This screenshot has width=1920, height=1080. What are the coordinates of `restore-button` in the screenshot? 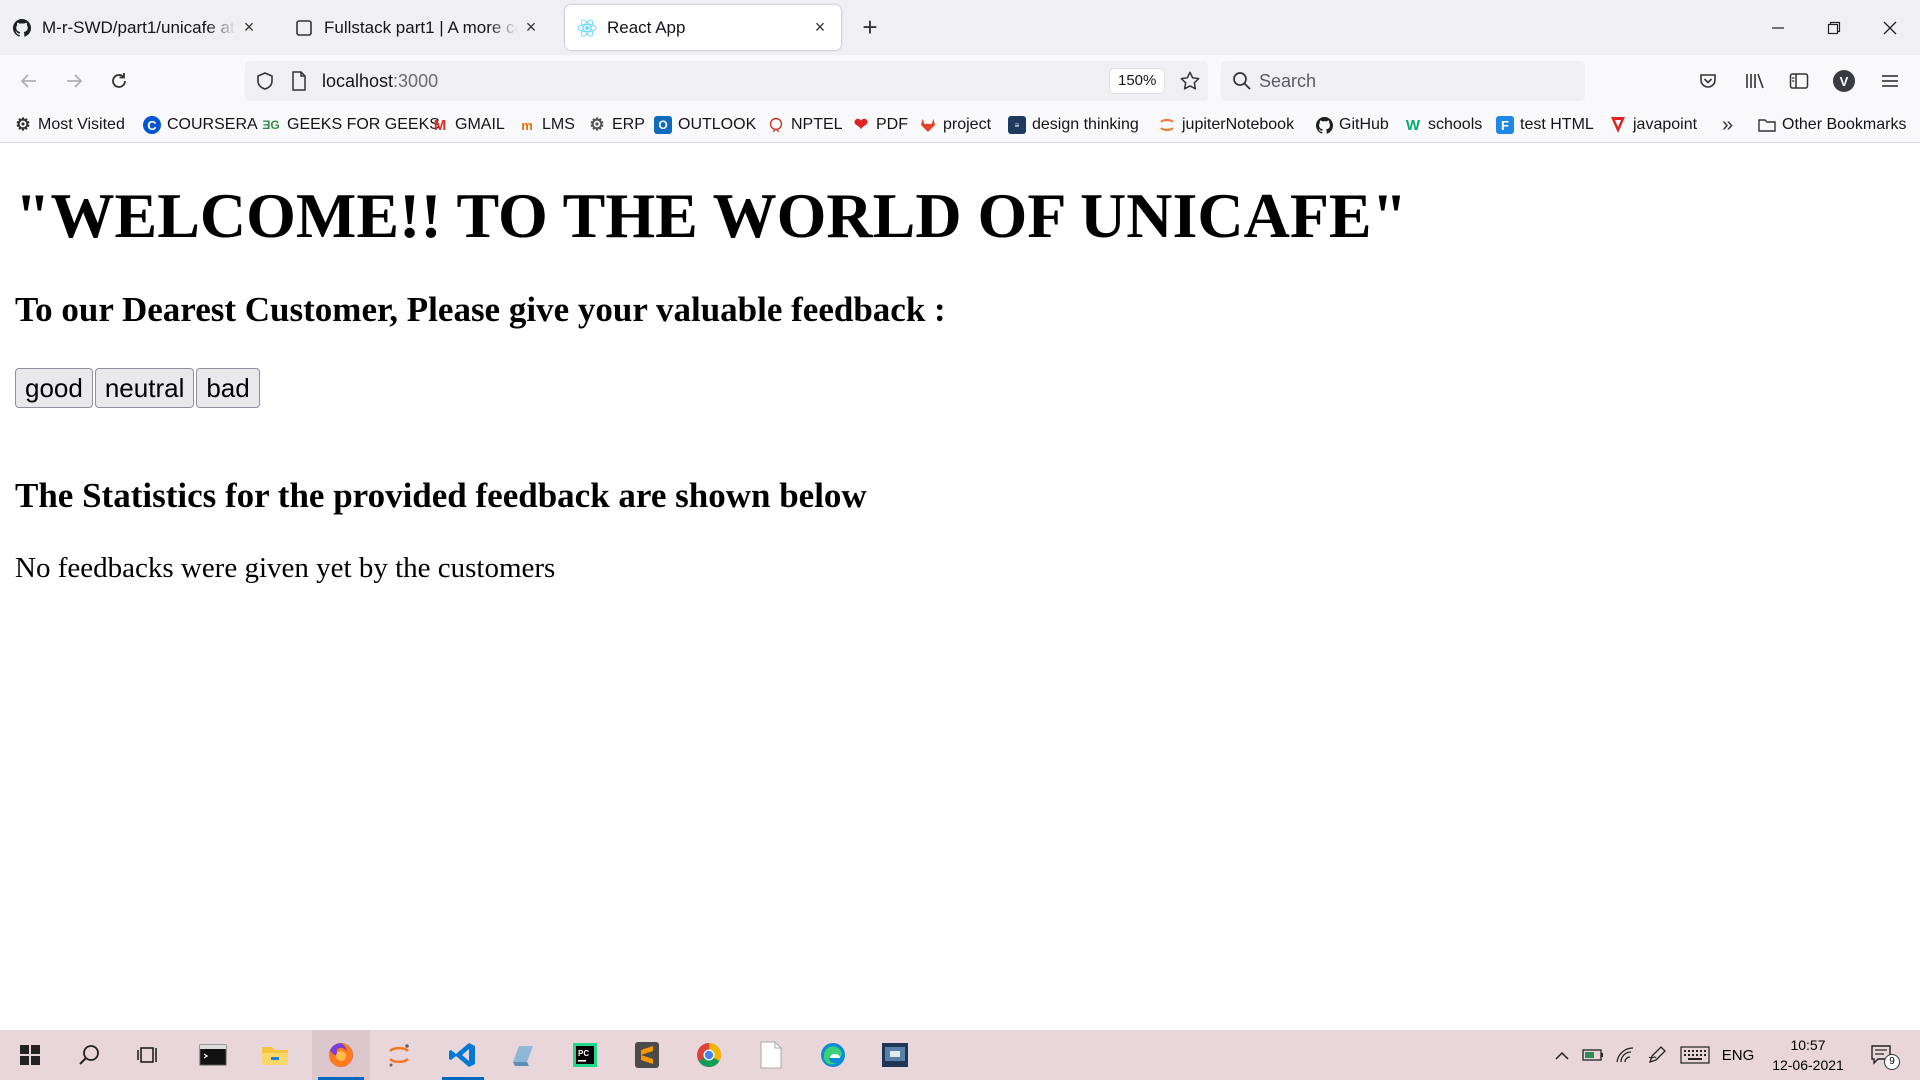 It's located at (1834, 27).